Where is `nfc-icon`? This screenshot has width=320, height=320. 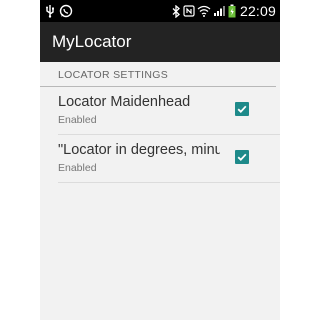 nfc-icon is located at coordinates (189, 11).